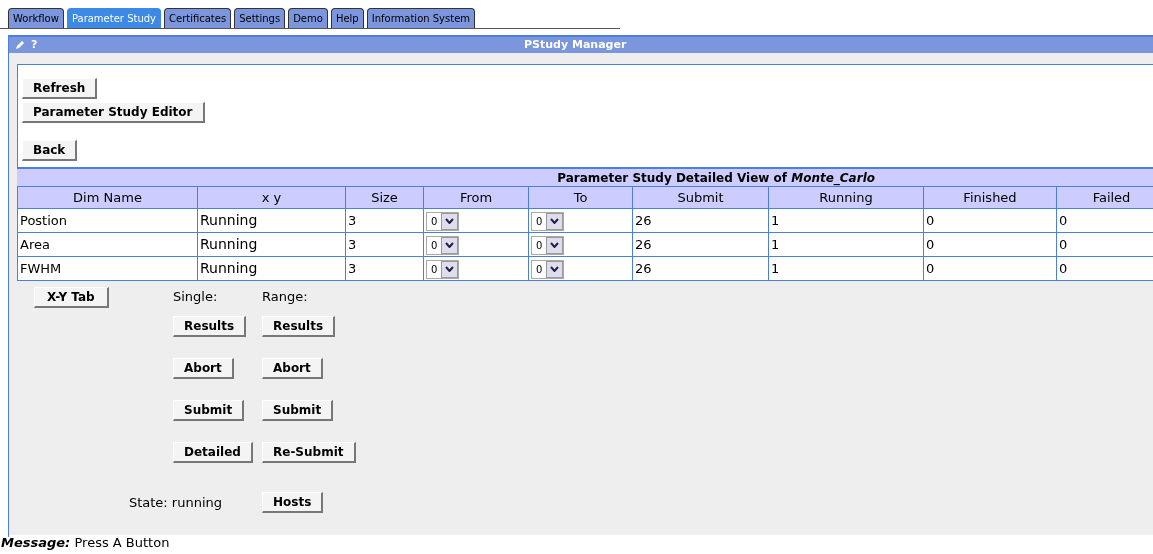 Image resolution: width=1153 pixels, height=554 pixels. I want to click on column-header: x y, so click(271, 197).